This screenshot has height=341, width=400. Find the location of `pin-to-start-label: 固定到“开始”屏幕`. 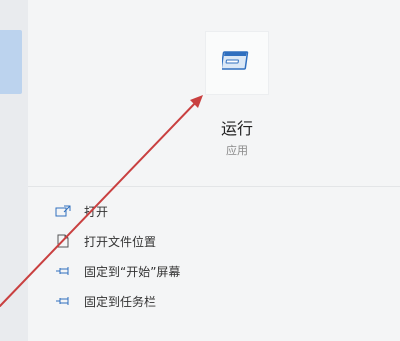

pin-to-start-label: 固定到“开始”屏幕 is located at coordinates (132, 271).